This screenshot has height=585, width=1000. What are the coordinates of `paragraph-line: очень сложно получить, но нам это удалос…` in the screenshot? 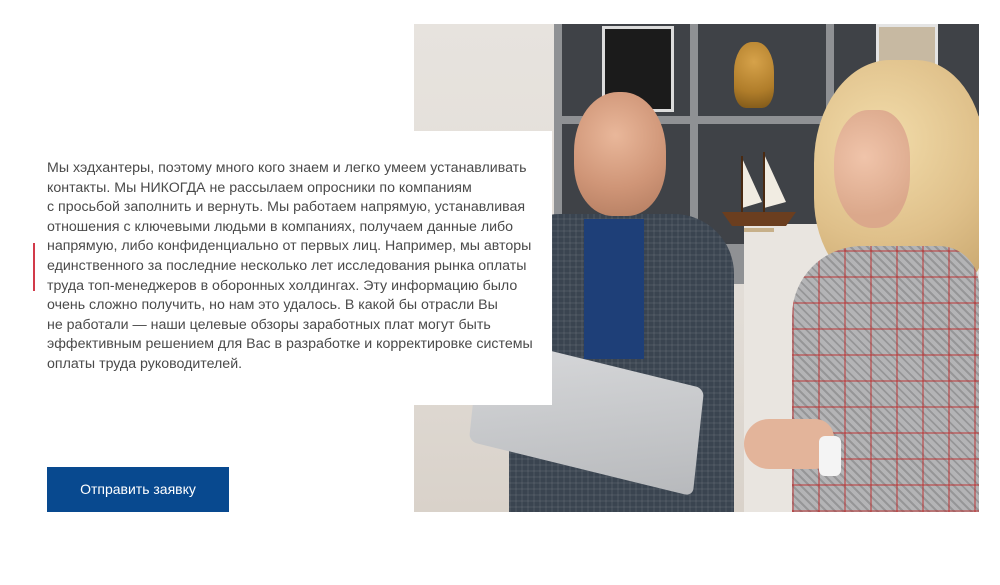 It's located at (272, 305).